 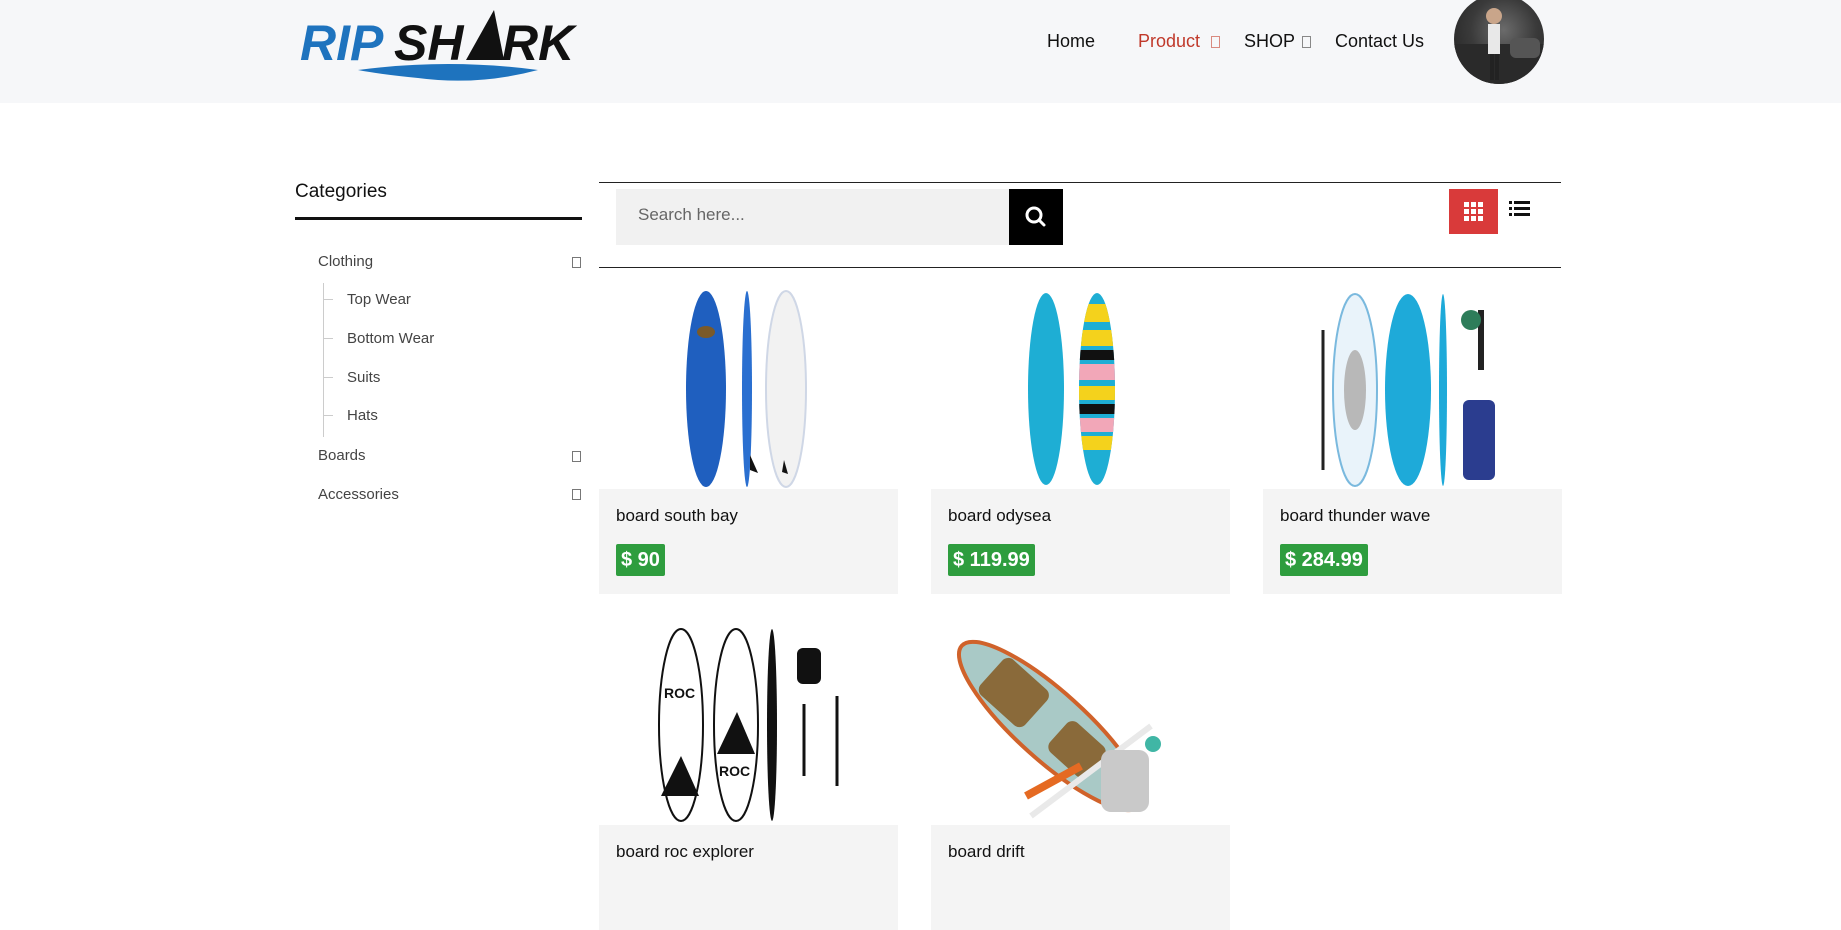 What do you see at coordinates (362, 415) in the screenshot?
I see `category-hats: Hats` at bounding box center [362, 415].